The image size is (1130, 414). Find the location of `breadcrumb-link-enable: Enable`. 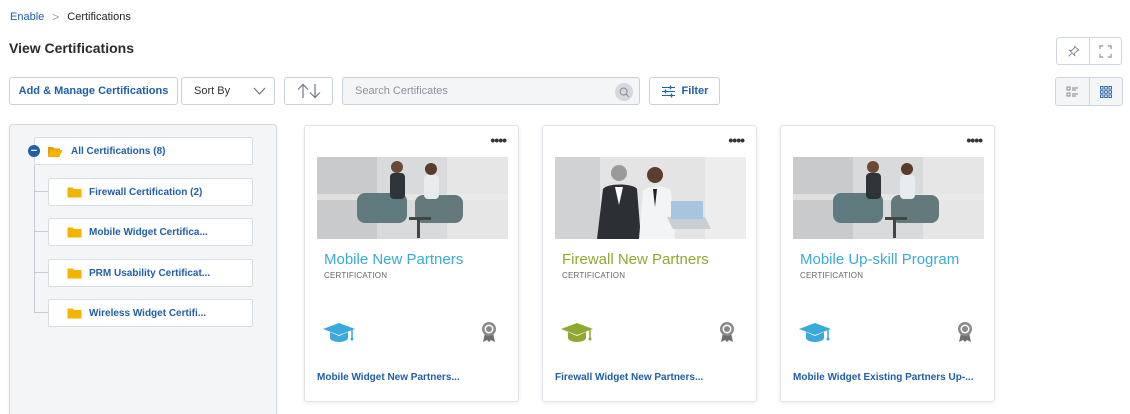

breadcrumb-link-enable: Enable is located at coordinates (27, 17).